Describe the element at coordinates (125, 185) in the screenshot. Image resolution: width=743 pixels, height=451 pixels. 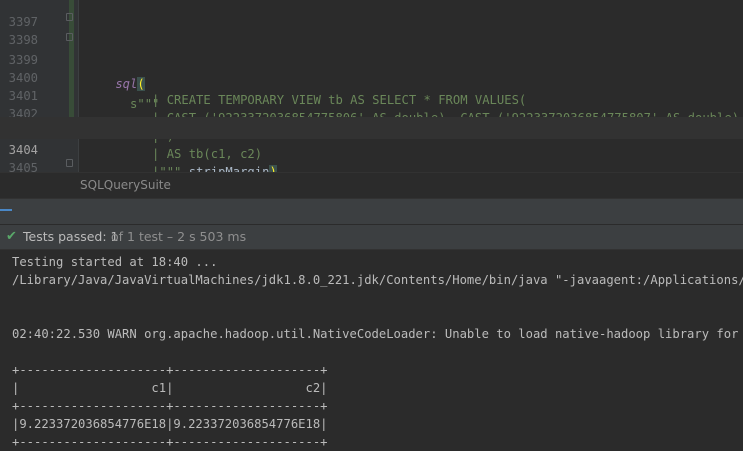
I see `breadcrumb-item: SQLQuerySuite` at that location.